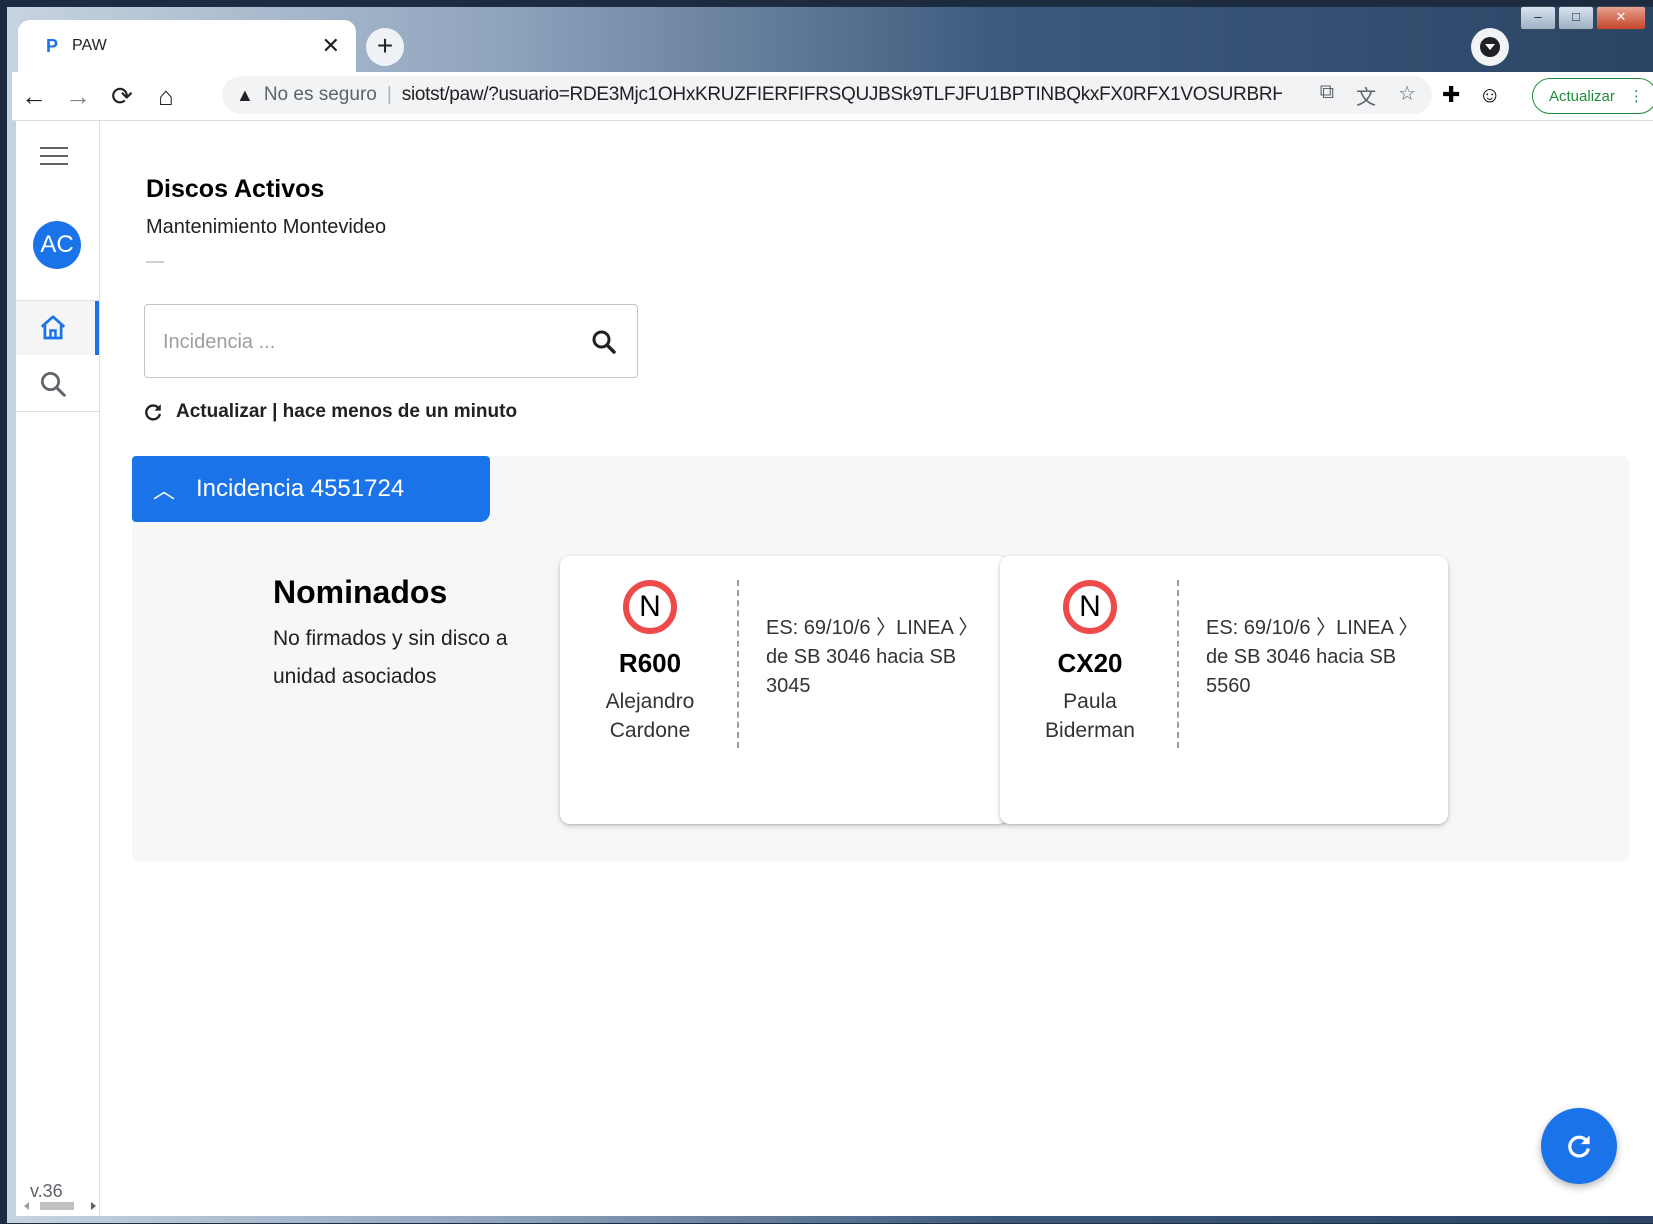 Image resolution: width=1653 pixels, height=1224 pixels. I want to click on warning-icon: ▲, so click(245, 94).